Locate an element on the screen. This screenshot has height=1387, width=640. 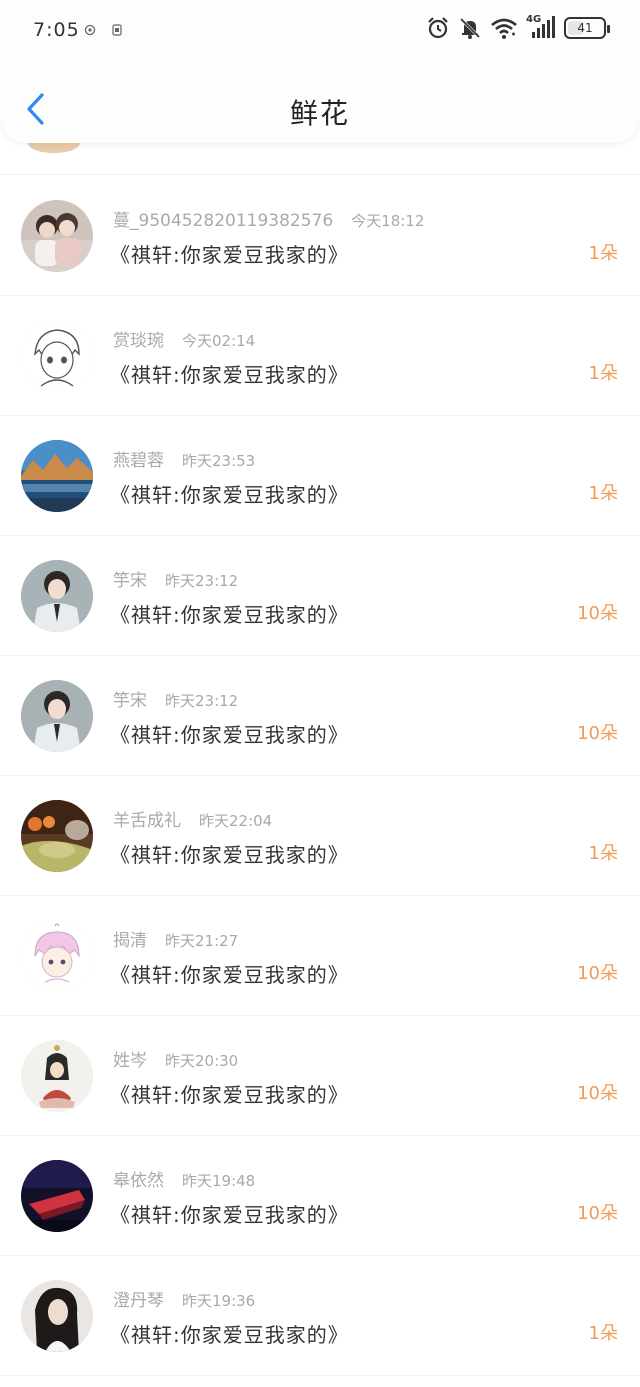
sender-meta: 揭清 昨天21:27 is located at coordinates (175, 938).